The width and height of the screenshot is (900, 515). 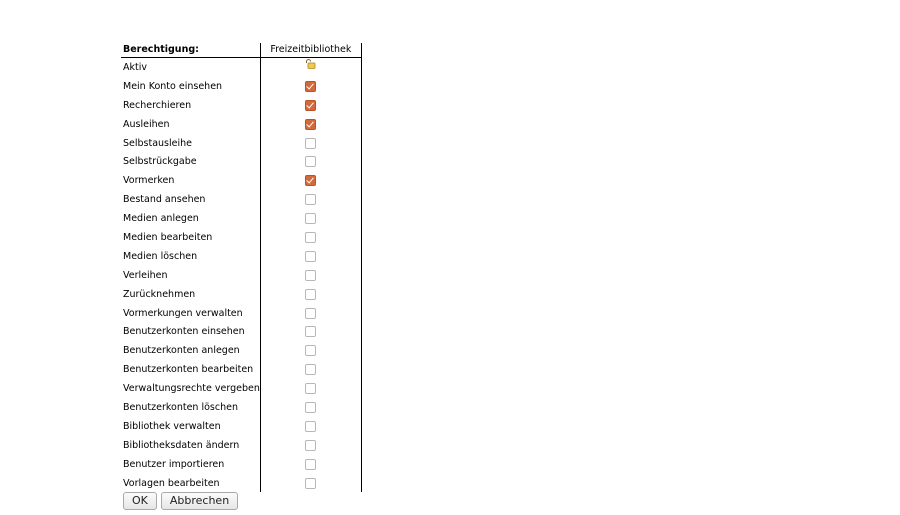 What do you see at coordinates (191, 105) in the screenshot?
I see `permission-label: Recherchieren` at bounding box center [191, 105].